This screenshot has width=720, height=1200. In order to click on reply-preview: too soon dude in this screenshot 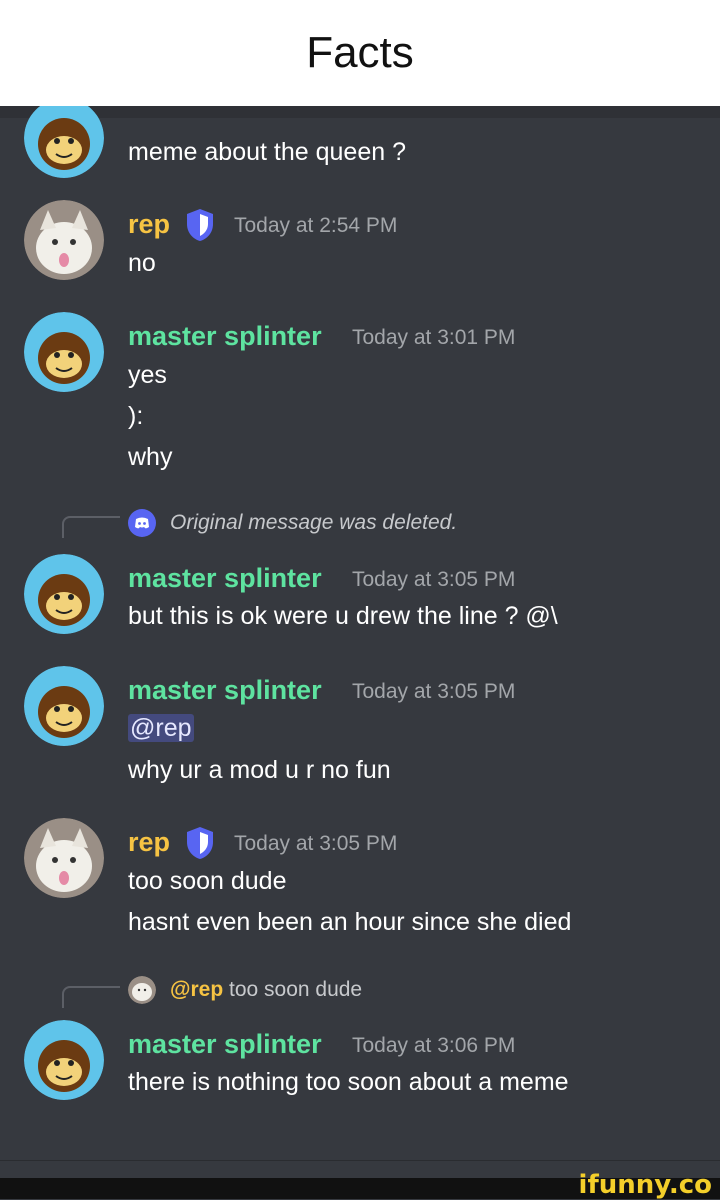, I will do `click(295, 989)`.